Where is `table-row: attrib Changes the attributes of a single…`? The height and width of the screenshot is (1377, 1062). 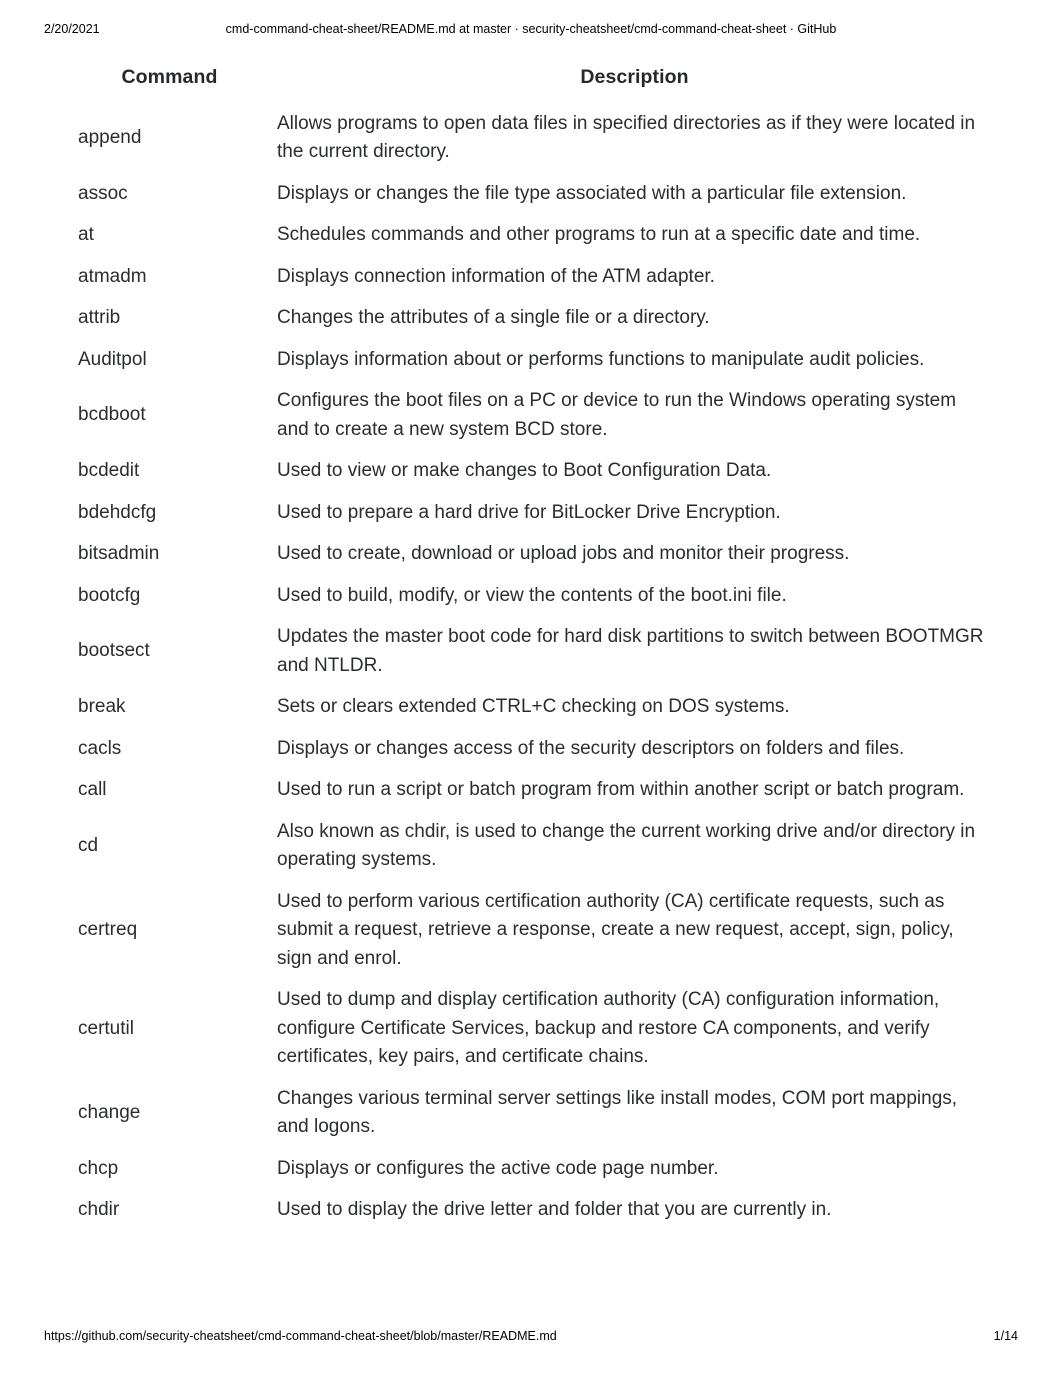
table-row: attrib Changes the attributes of a single… is located at coordinates (527, 319).